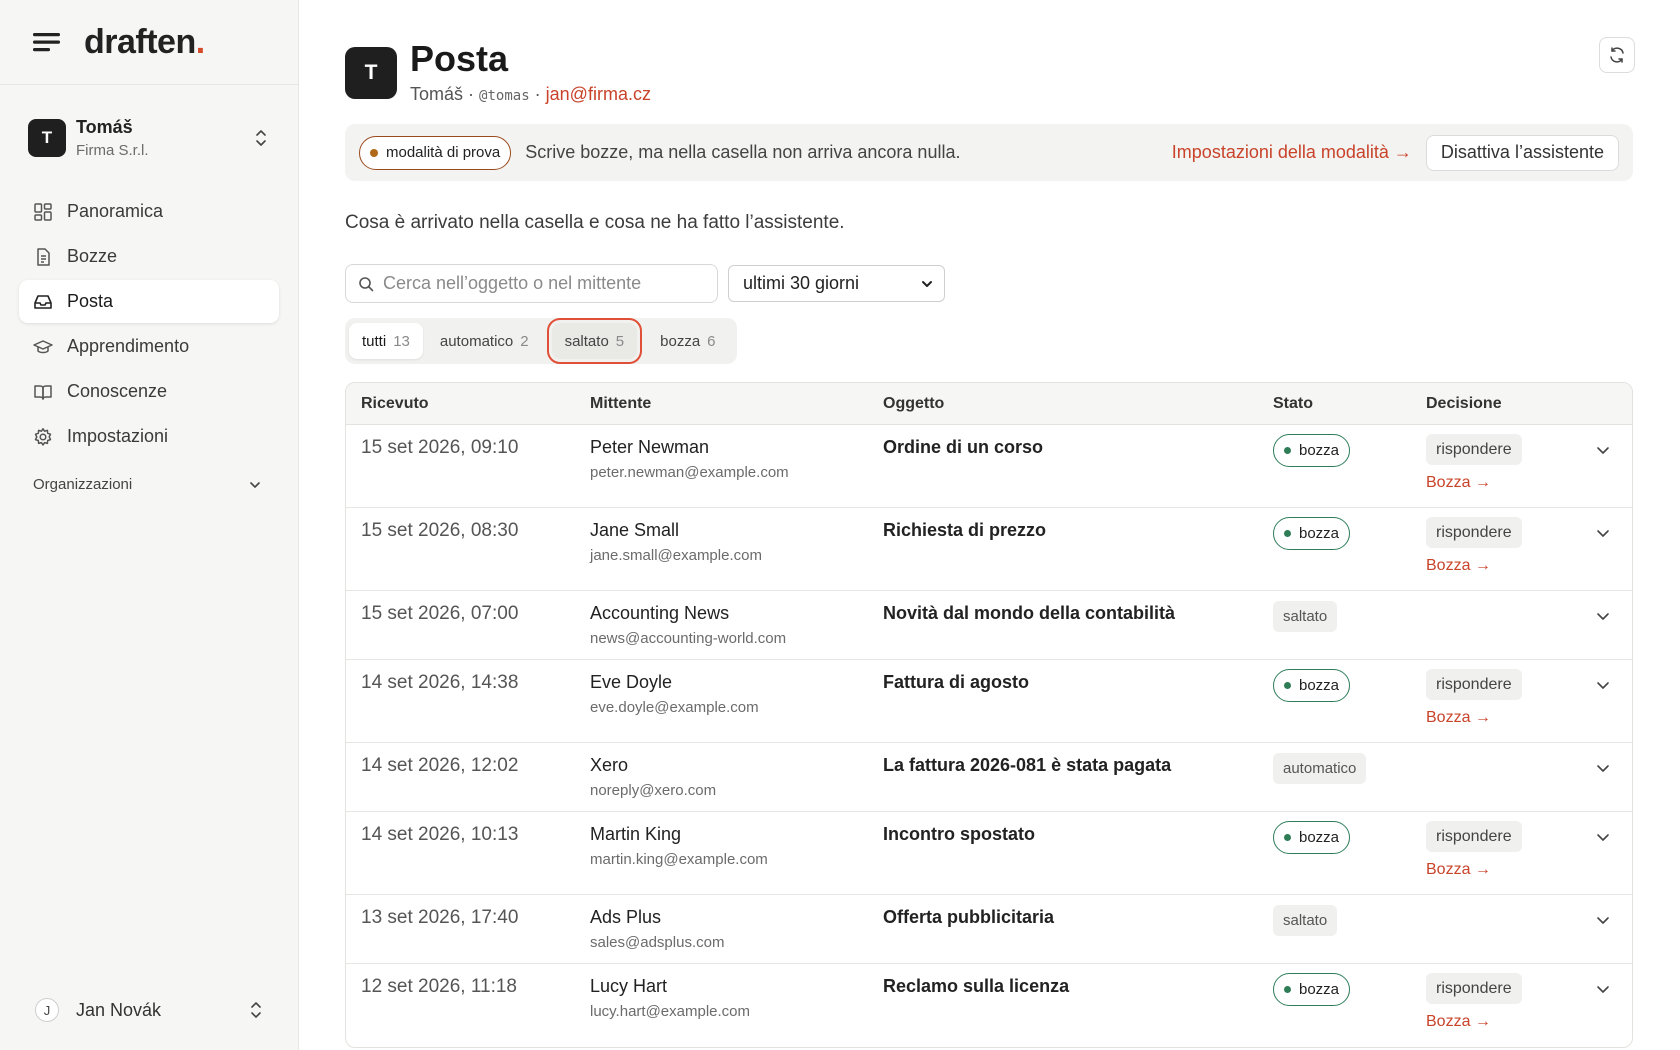 The width and height of the screenshot is (1680, 1050). Describe the element at coordinates (149, 256) in the screenshot. I see `nav-item-drafts: Bozze` at that location.